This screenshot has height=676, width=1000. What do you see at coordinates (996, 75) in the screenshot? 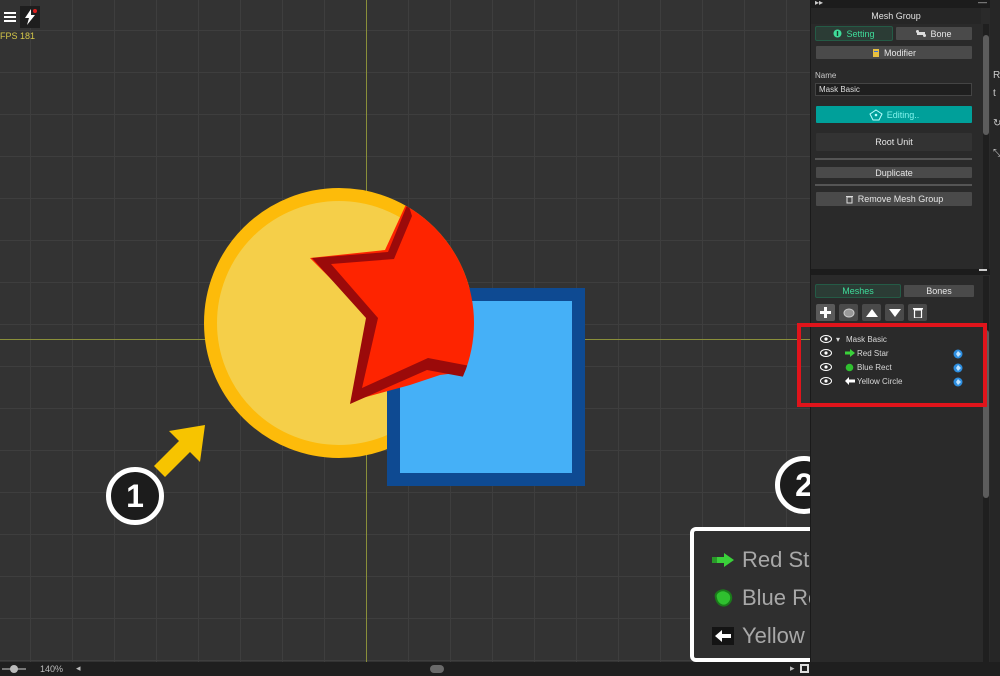
I see `panel-r-icon: R` at bounding box center [996, 75].